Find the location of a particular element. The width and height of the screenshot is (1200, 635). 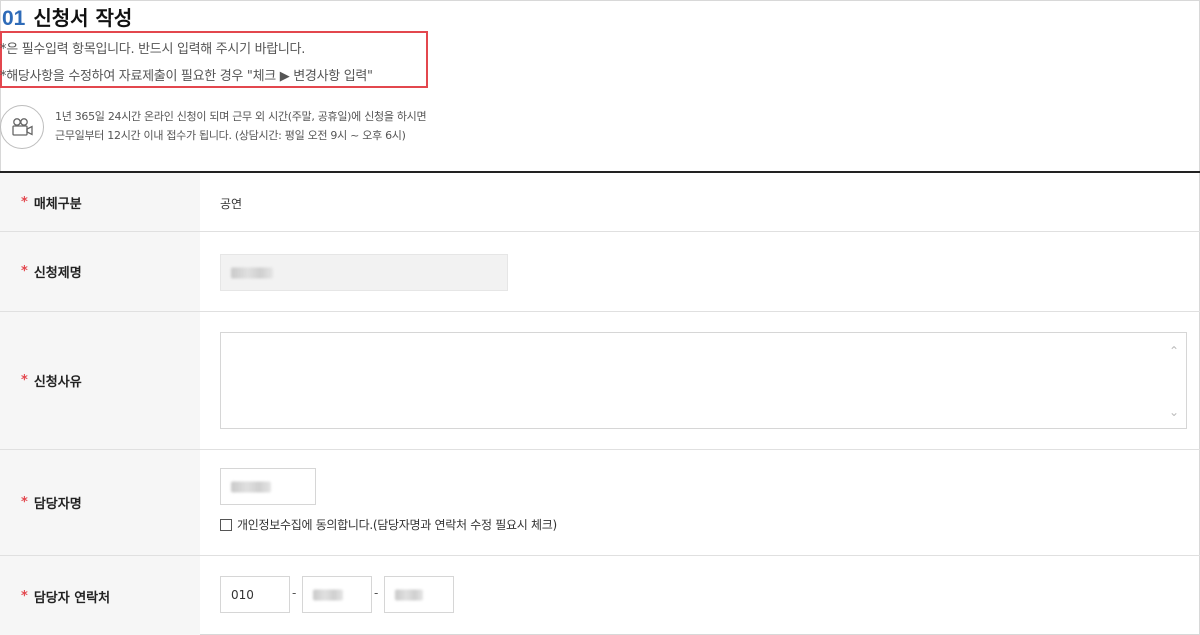

manager-phone-cell: 010 - - is located at coordinates (700, 595).